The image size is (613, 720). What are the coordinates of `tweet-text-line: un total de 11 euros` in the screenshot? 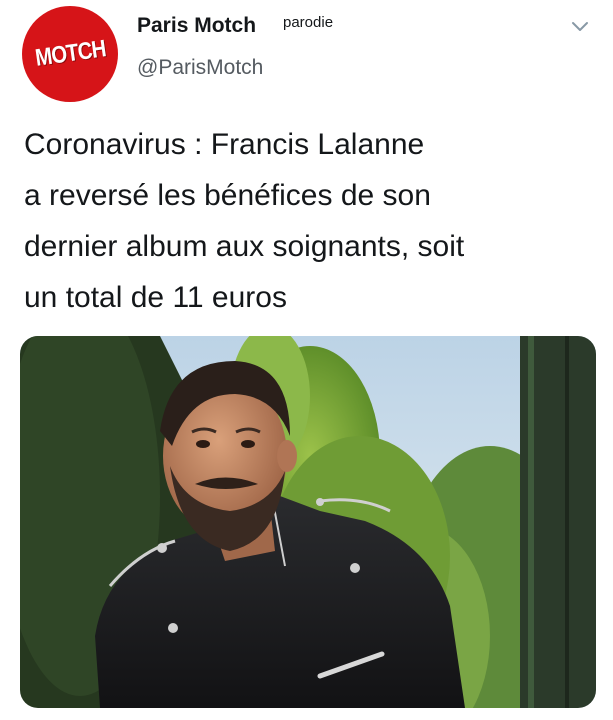 It's located at (155, 297).